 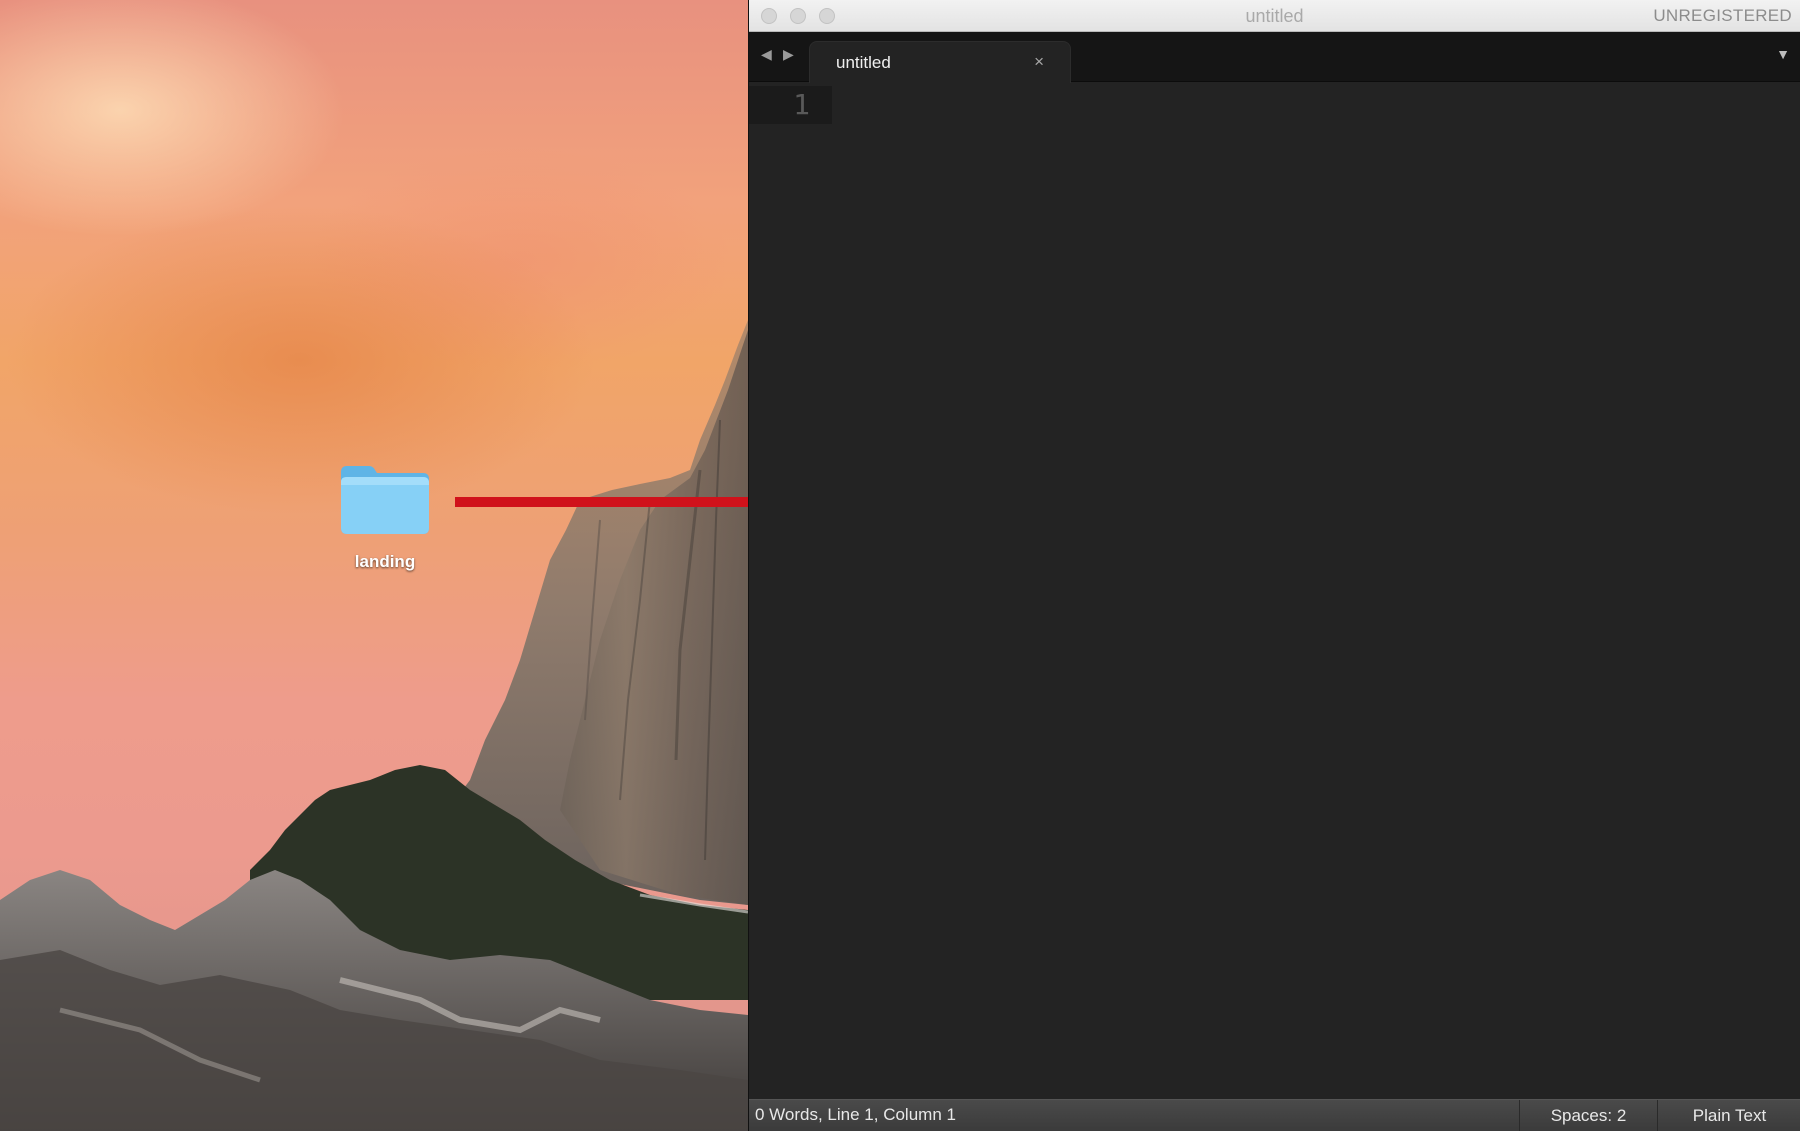 I want to click on tab-list-dropdown-icon: ▼, so click(x=1783, y=54).